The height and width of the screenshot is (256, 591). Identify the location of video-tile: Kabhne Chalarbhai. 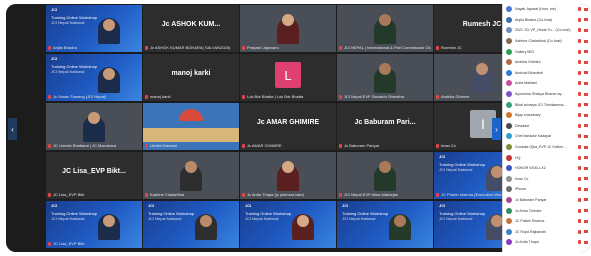
(191, 175).